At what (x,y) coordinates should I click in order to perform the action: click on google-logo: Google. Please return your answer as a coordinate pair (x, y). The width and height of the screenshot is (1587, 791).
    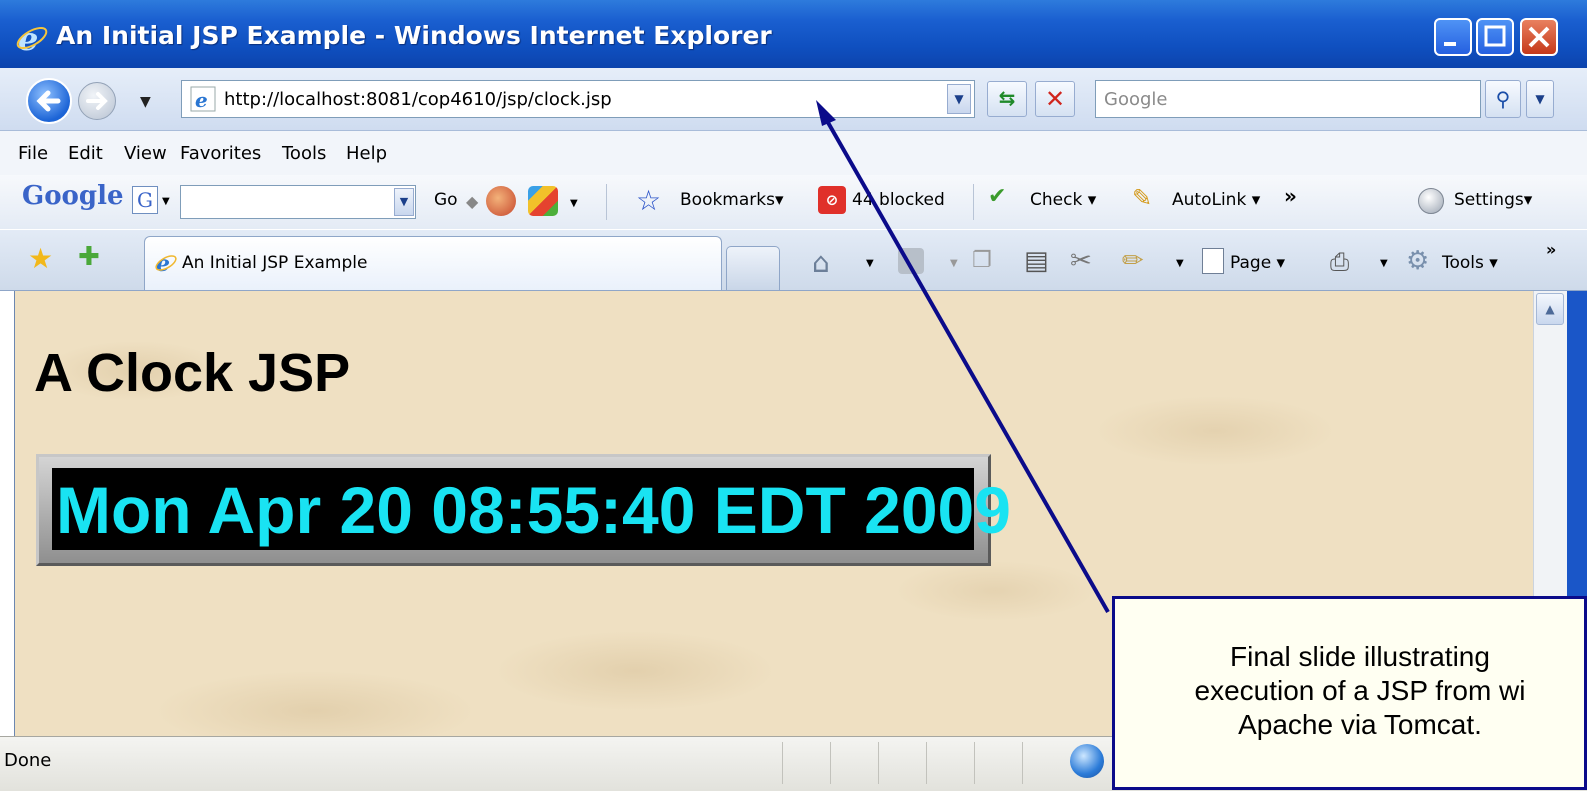
    Looking at the image, I should click on (73, 196).